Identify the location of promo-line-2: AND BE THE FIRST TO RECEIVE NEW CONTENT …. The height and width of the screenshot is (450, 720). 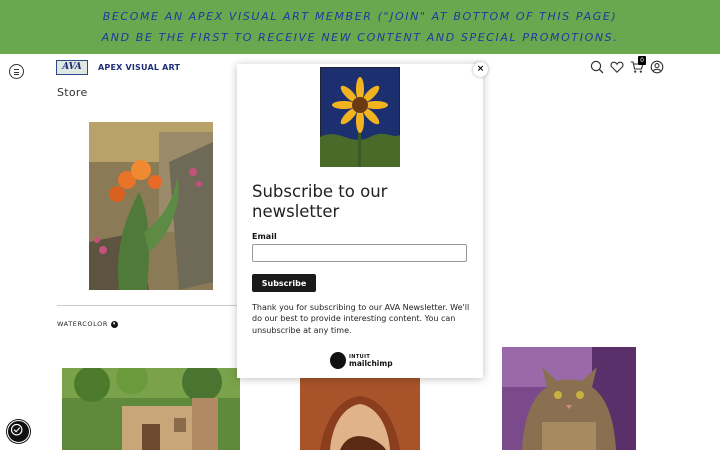
(360, 37).